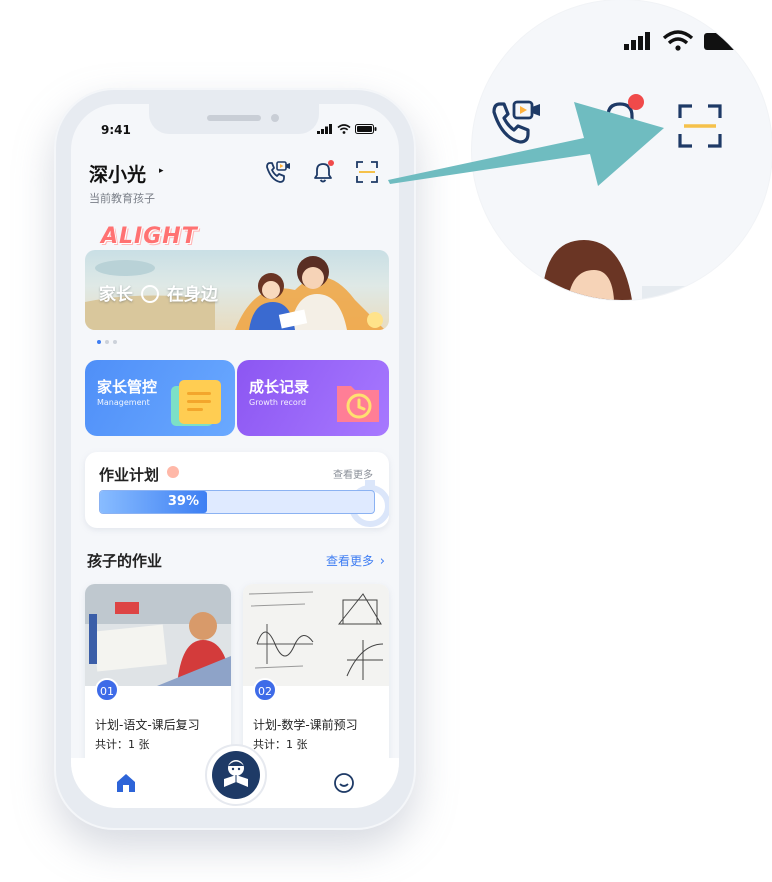 The image size is (772, 882). I want to click on banner-slogan: 家长 在身边, so click(158, 292).